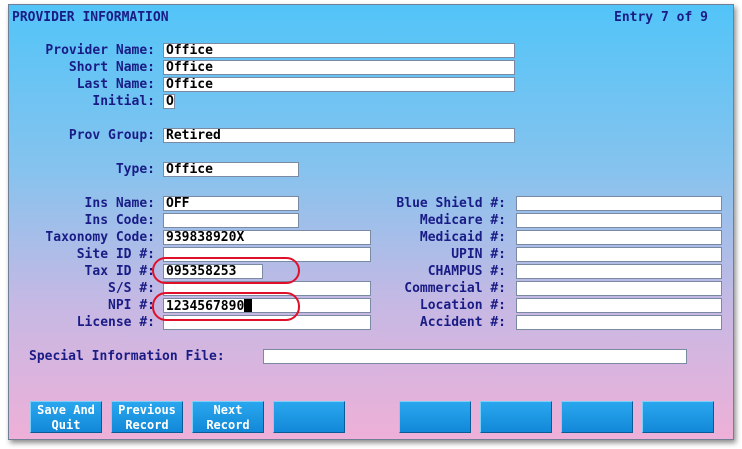  Describe the element at coordinates (147, 417) in the screenshot. I see `previous-record-button: Previous Record` at that location.